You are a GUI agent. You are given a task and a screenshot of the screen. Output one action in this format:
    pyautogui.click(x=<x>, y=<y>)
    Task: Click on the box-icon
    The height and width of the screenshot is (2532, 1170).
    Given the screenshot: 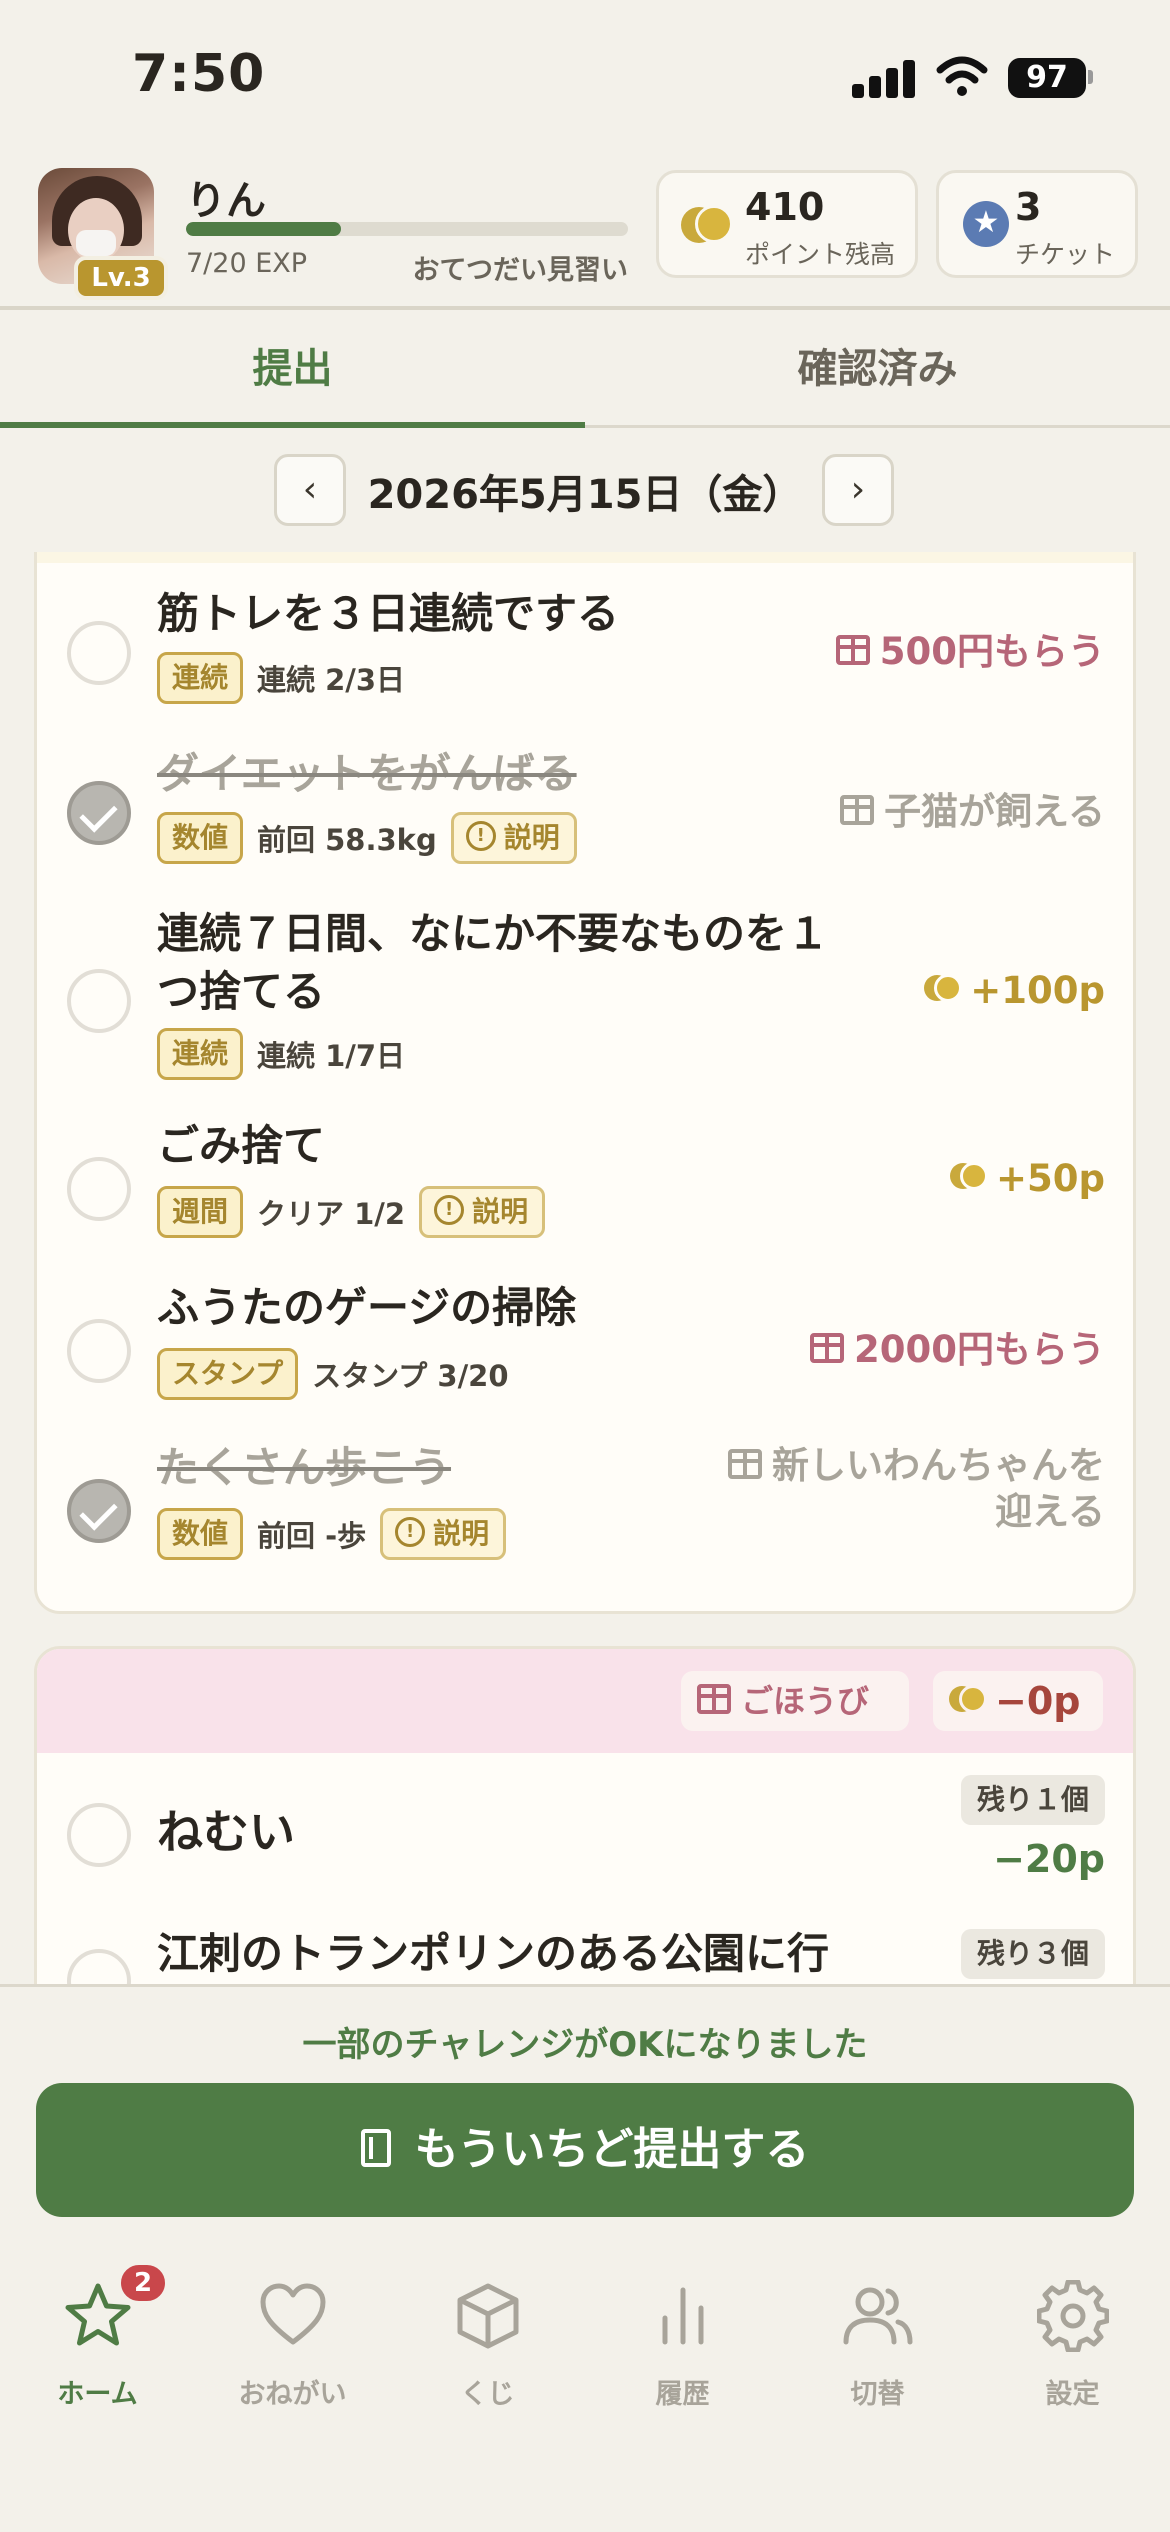 What is the action you would take?
    pyautogui.click(x=488, y=2316)
    